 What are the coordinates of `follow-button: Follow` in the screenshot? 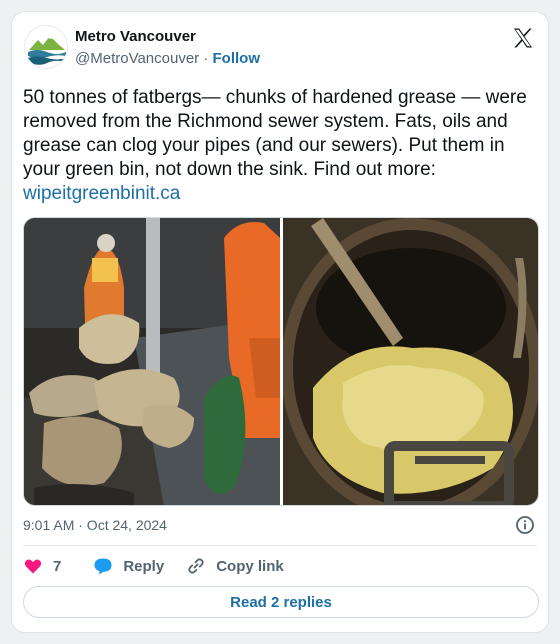 It's located at (237, 58).